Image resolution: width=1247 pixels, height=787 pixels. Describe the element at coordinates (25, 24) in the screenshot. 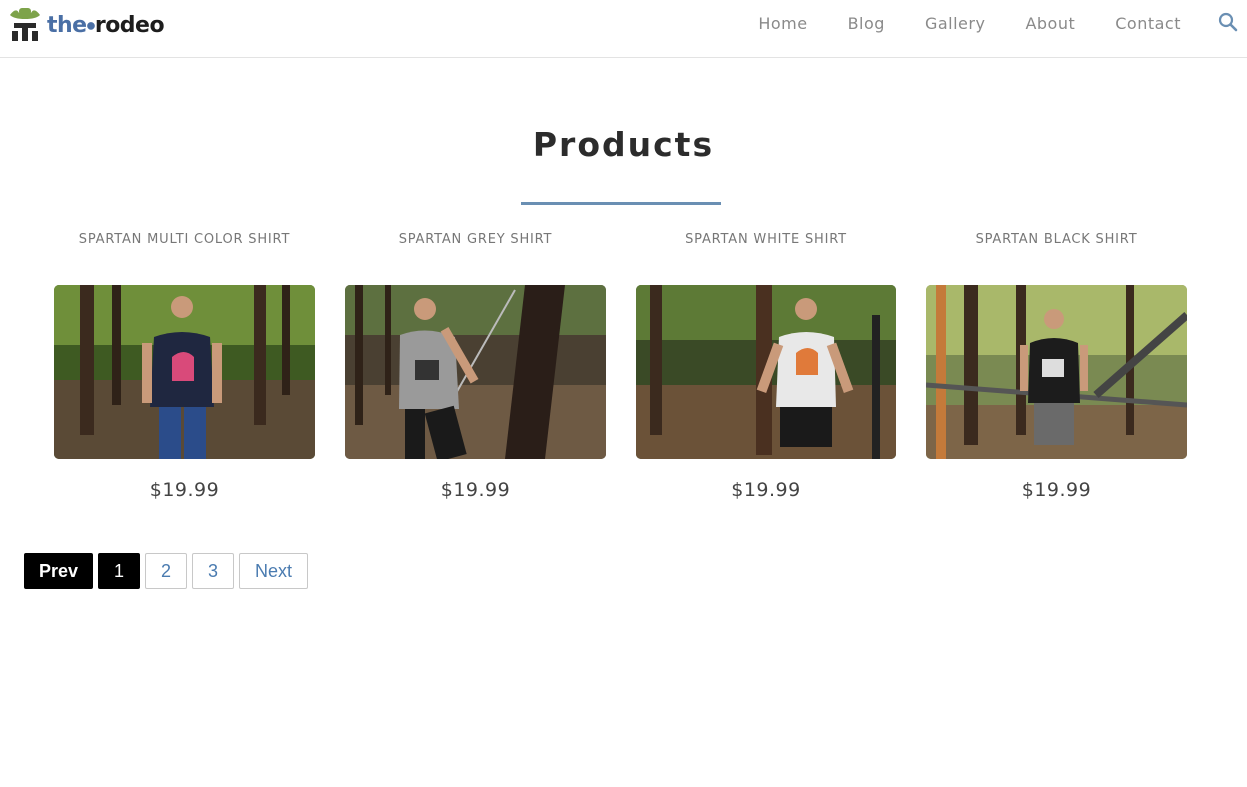

I see `cowboy-hat-icon` at that location.